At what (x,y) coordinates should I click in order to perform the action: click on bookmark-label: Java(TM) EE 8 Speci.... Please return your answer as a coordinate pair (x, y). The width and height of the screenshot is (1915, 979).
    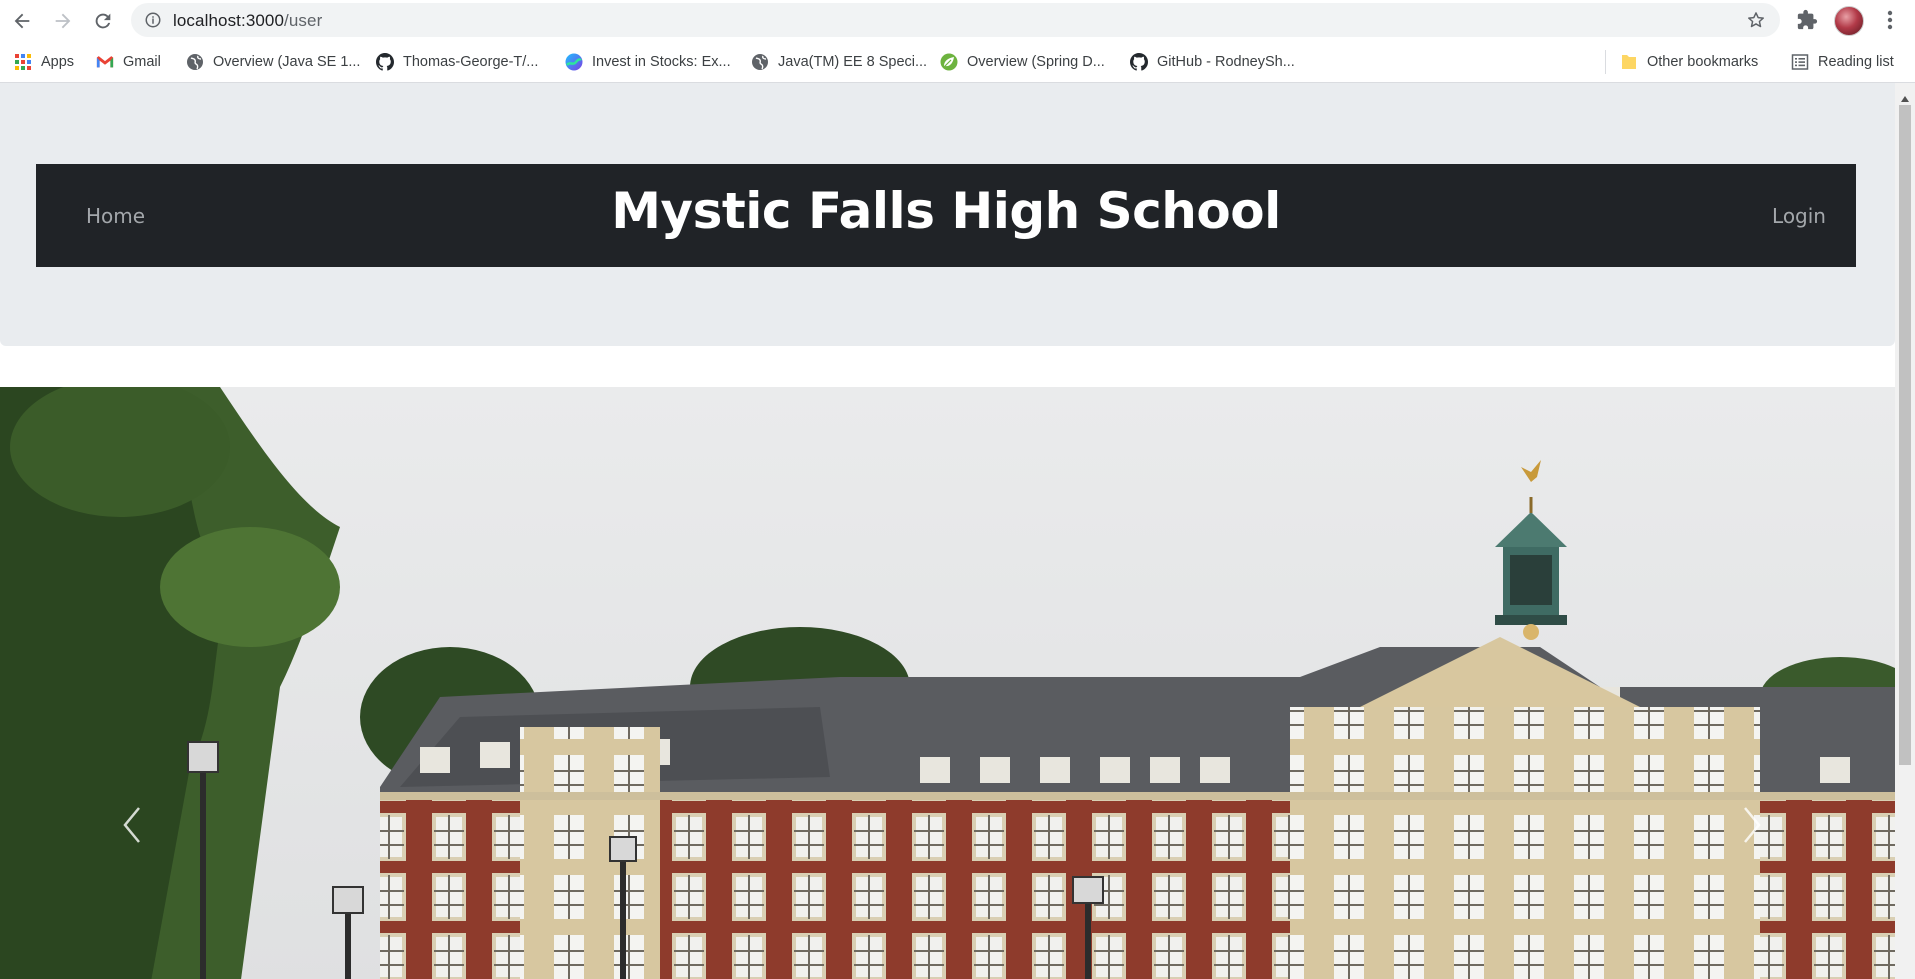
    Looking at the image, I should click on (853, 62).